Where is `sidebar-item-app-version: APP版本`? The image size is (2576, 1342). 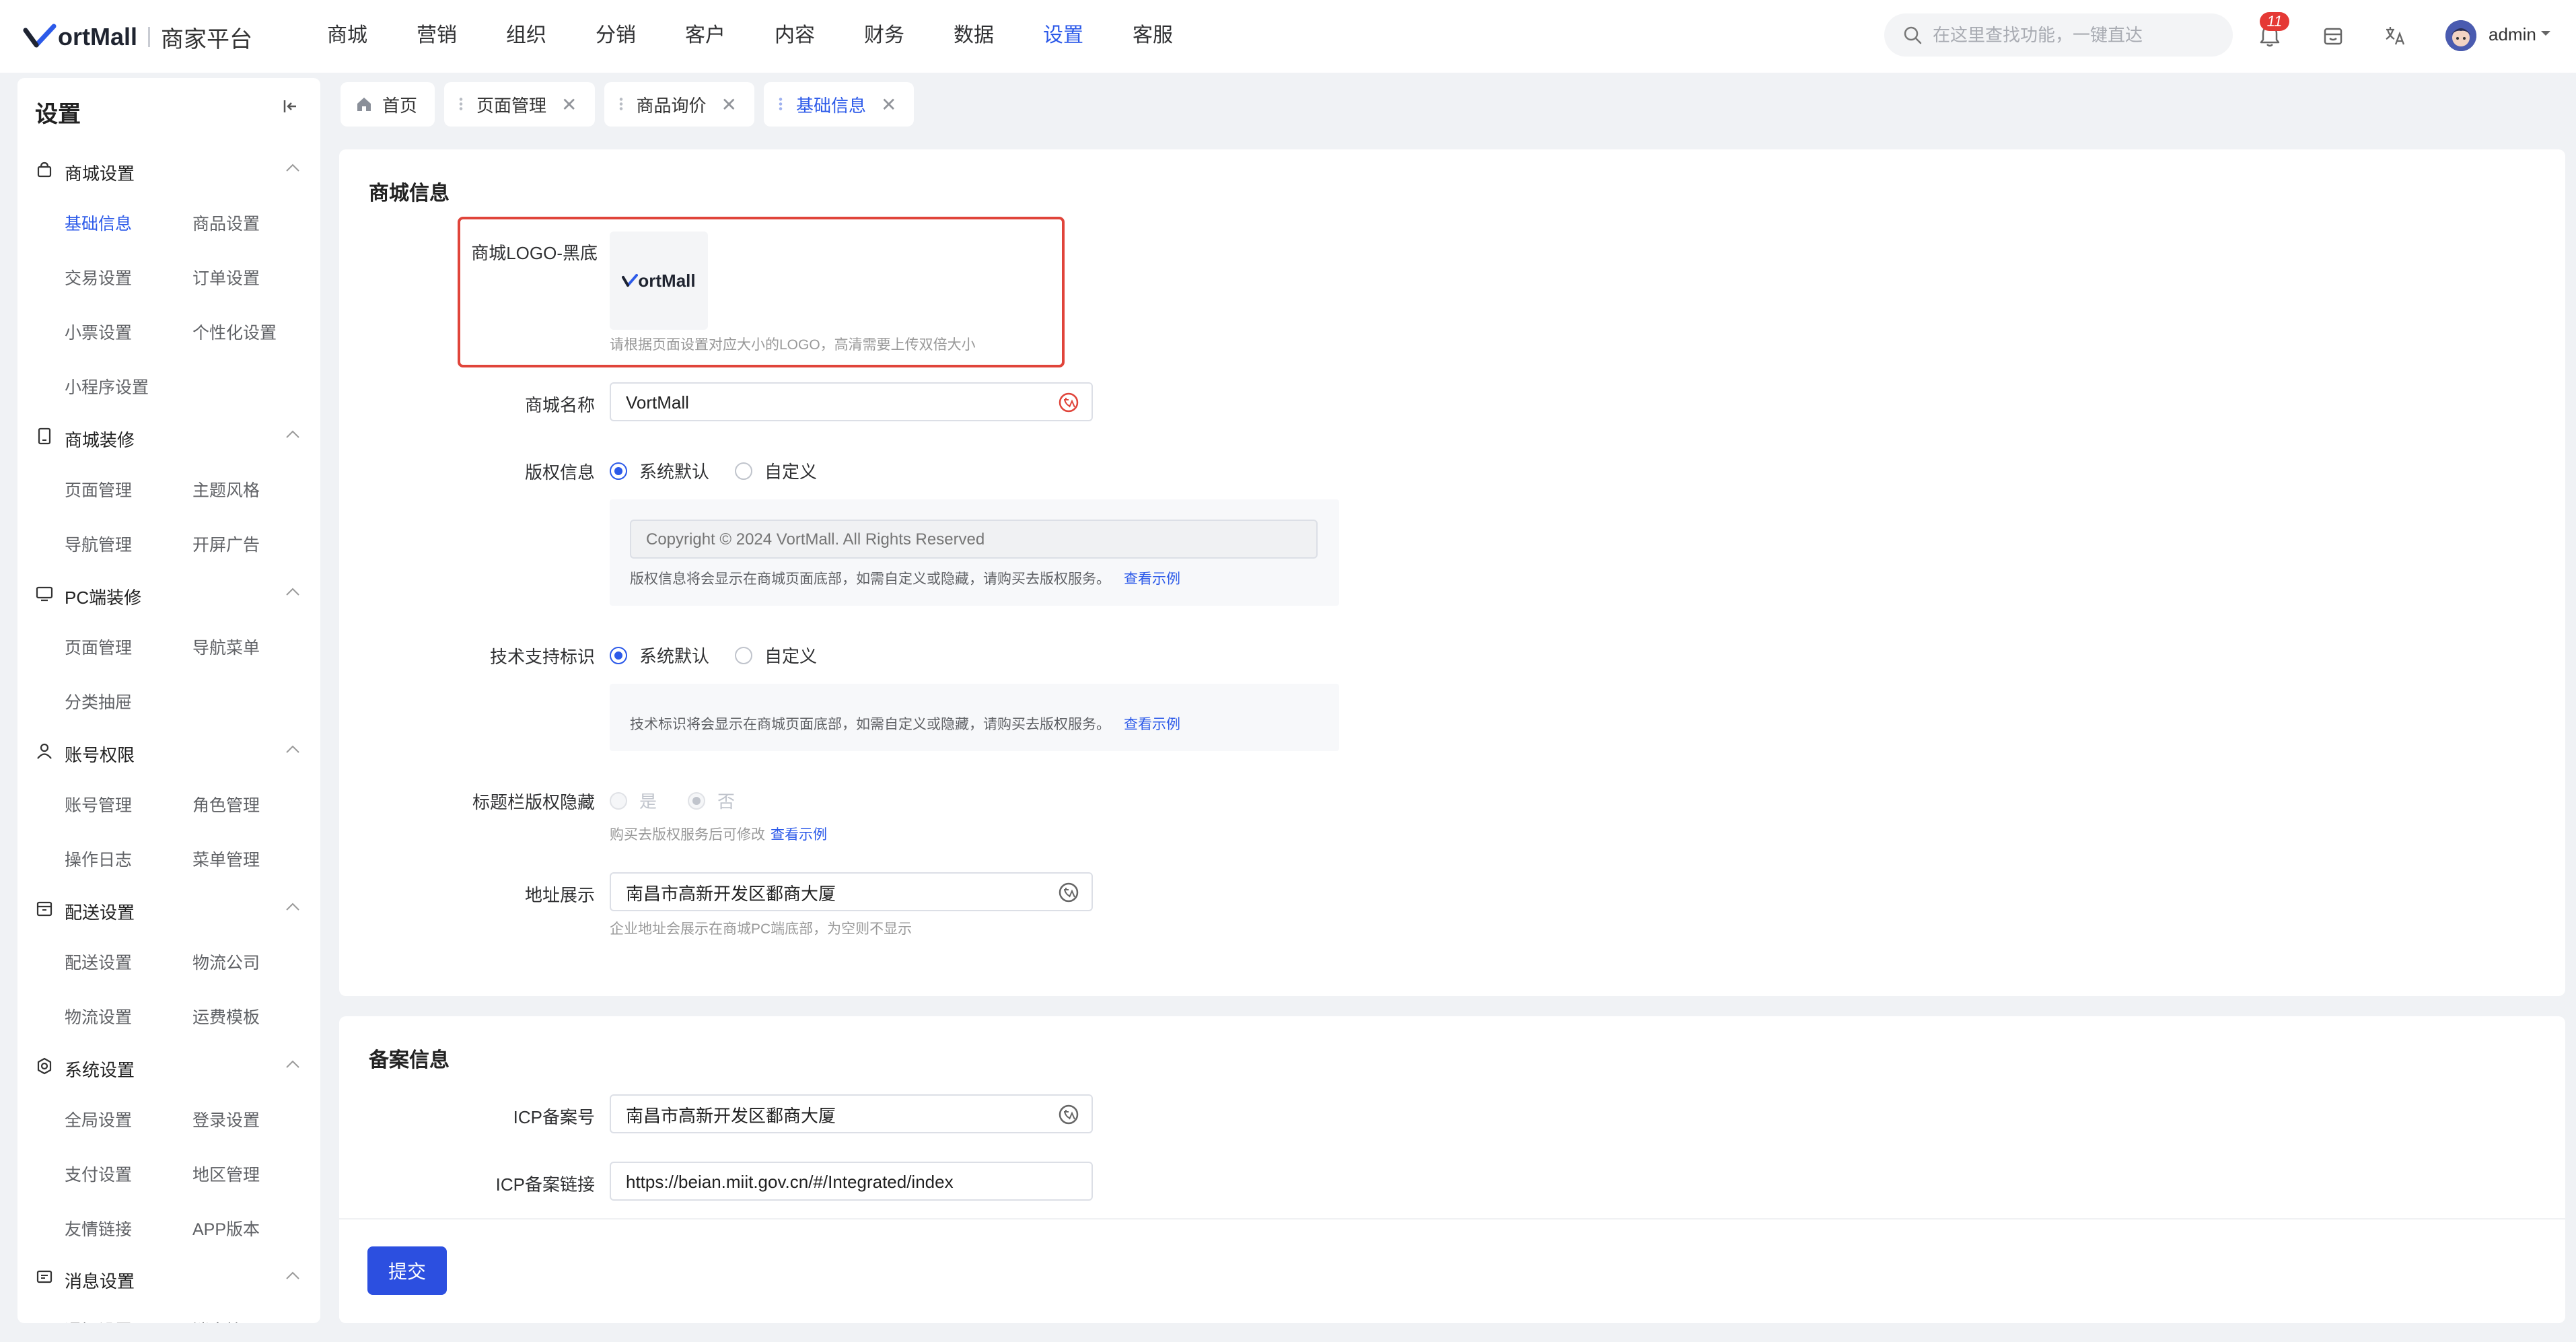
sidebar-item-app-version: APP版本 is located at coordinates (226, 1228).